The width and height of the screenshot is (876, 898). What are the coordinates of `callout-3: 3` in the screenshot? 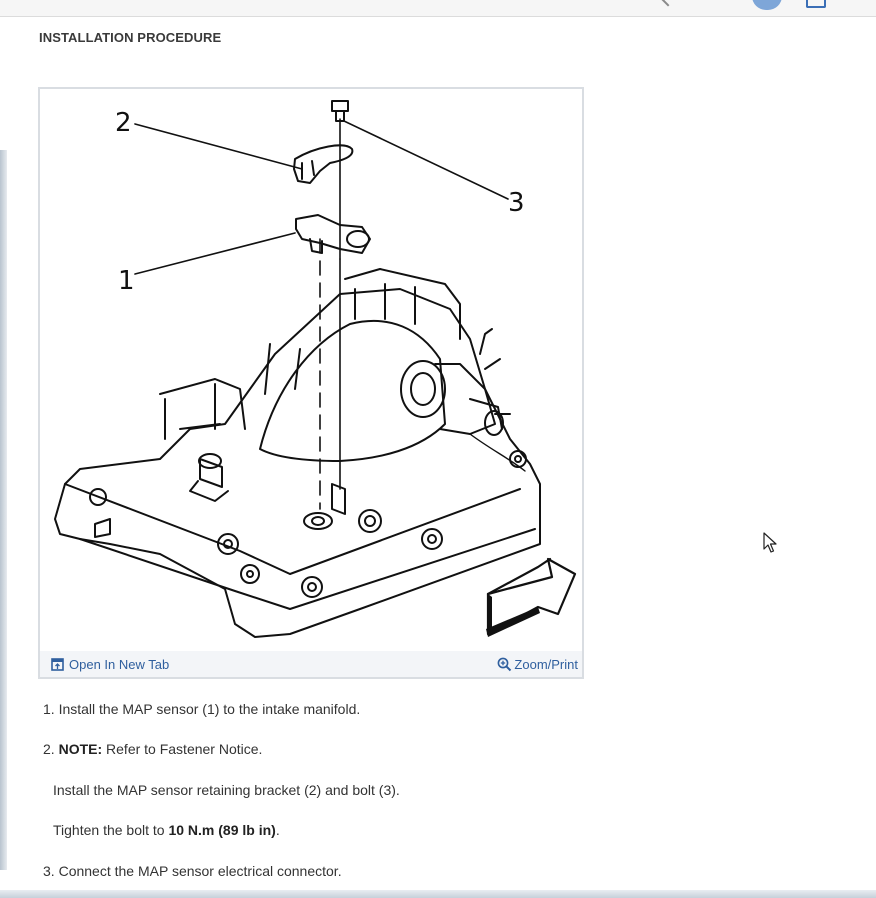 It's located at (516, 203).